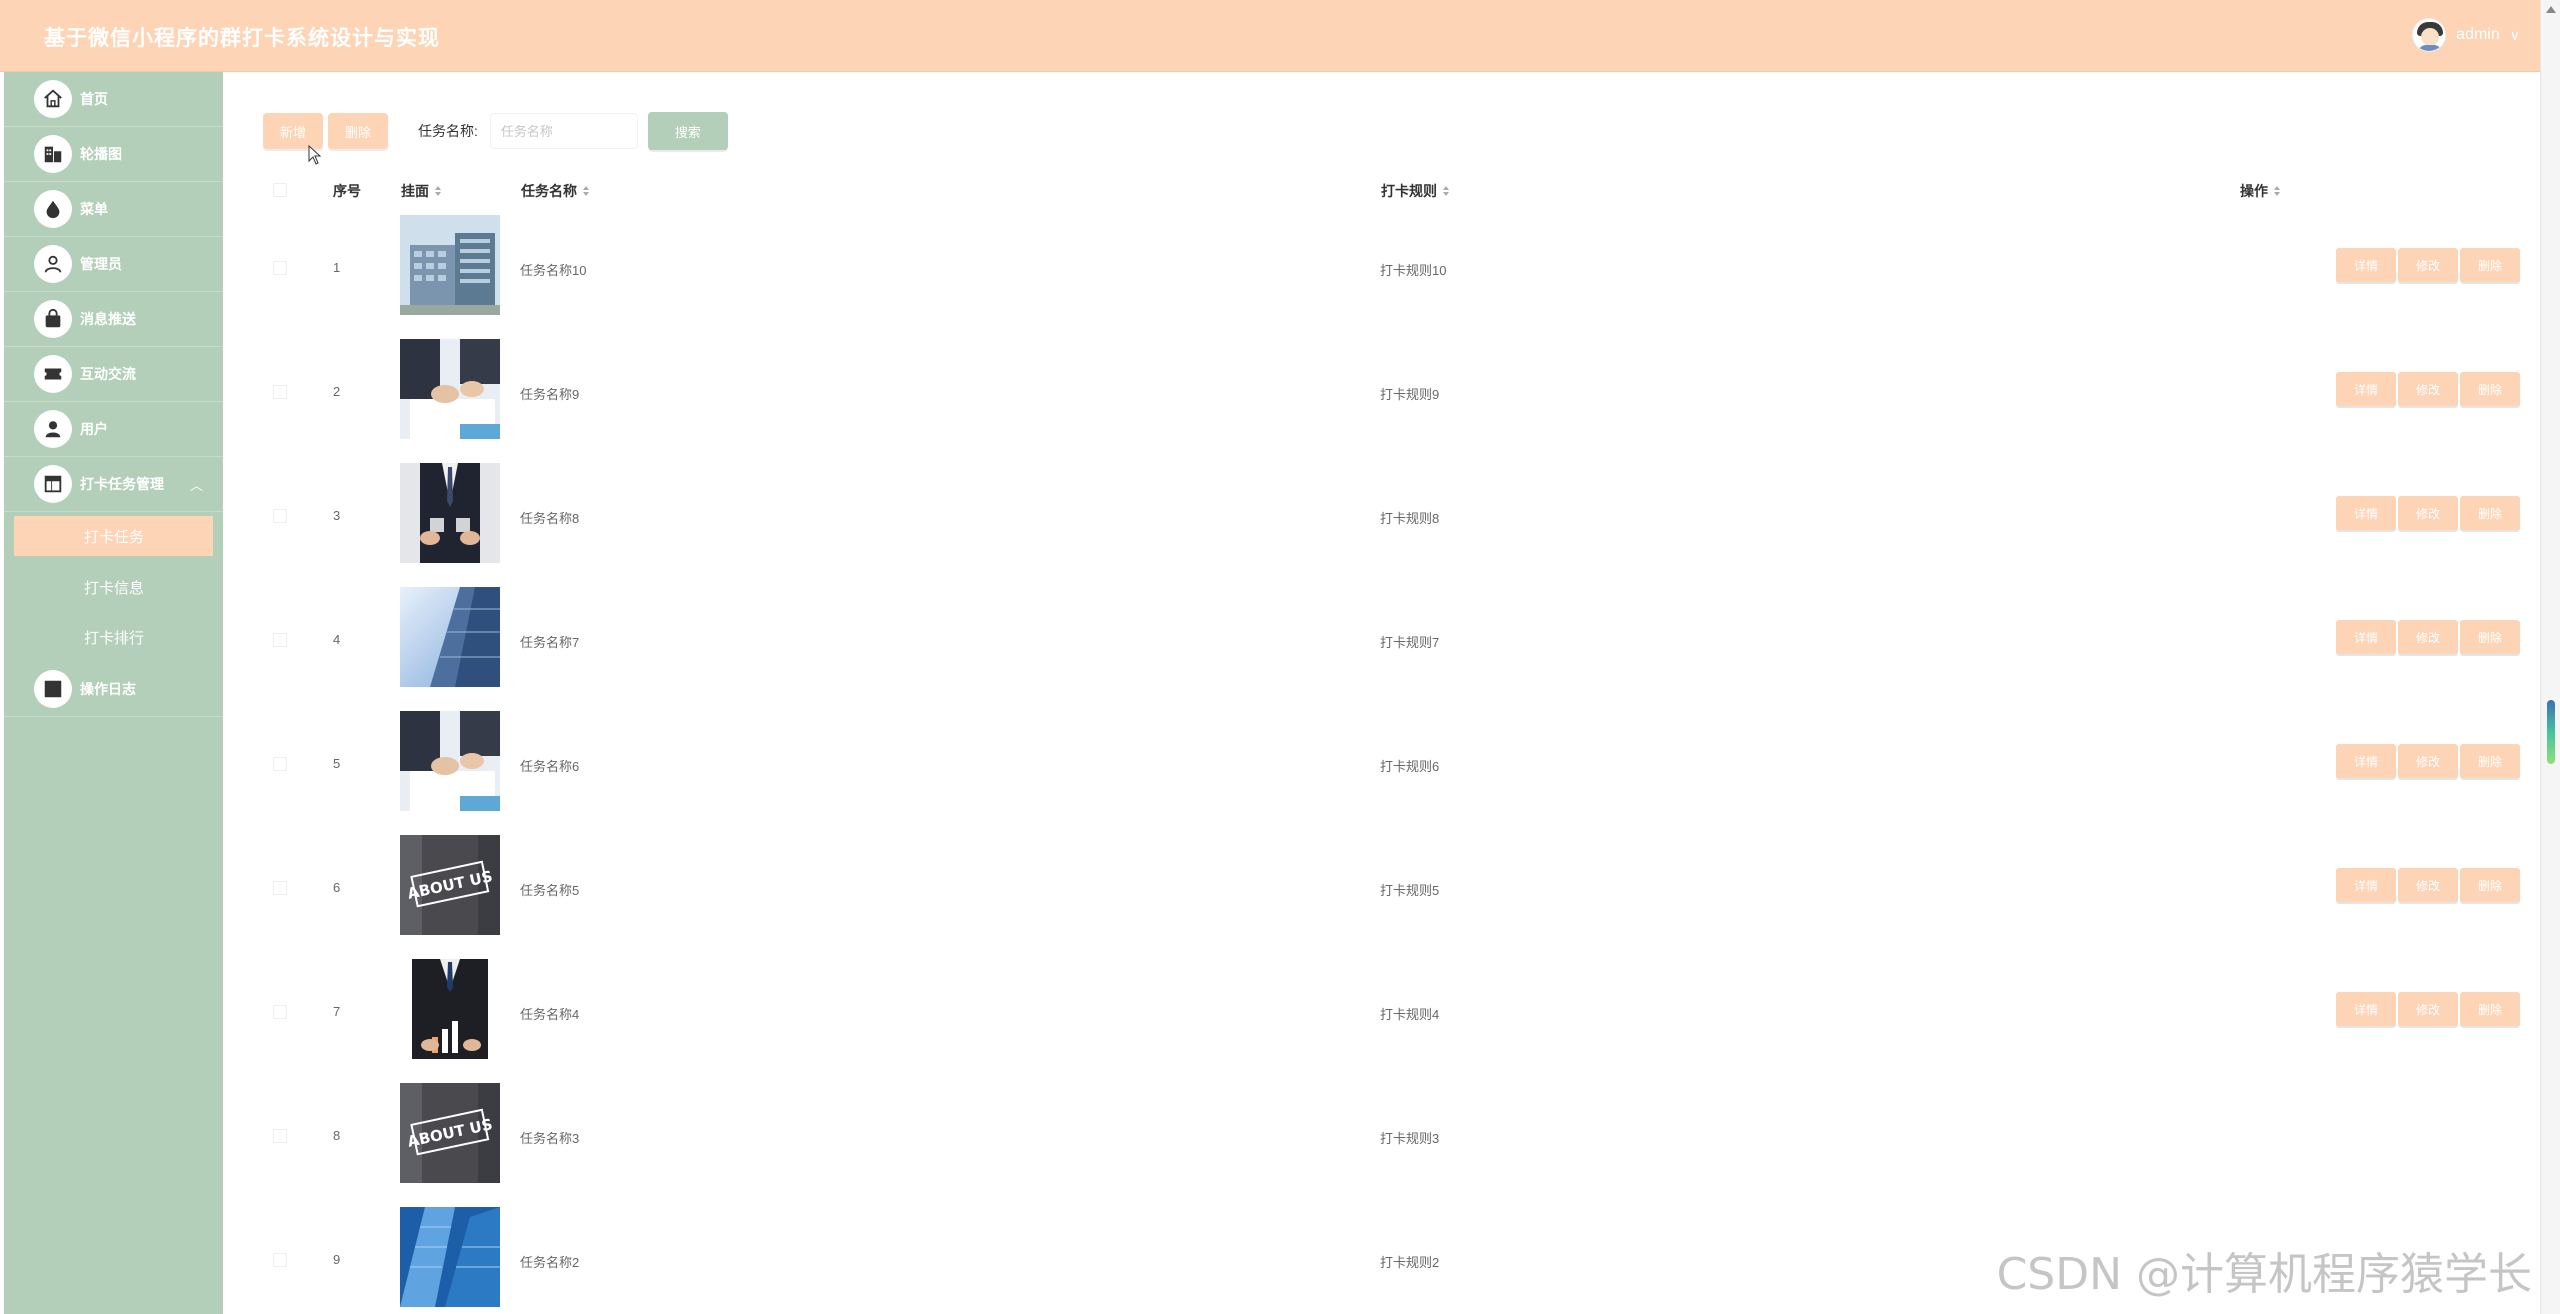 The height and width of the screenshot is (1314, 2560). I want to click on row-index: 6, so click(337, 887).